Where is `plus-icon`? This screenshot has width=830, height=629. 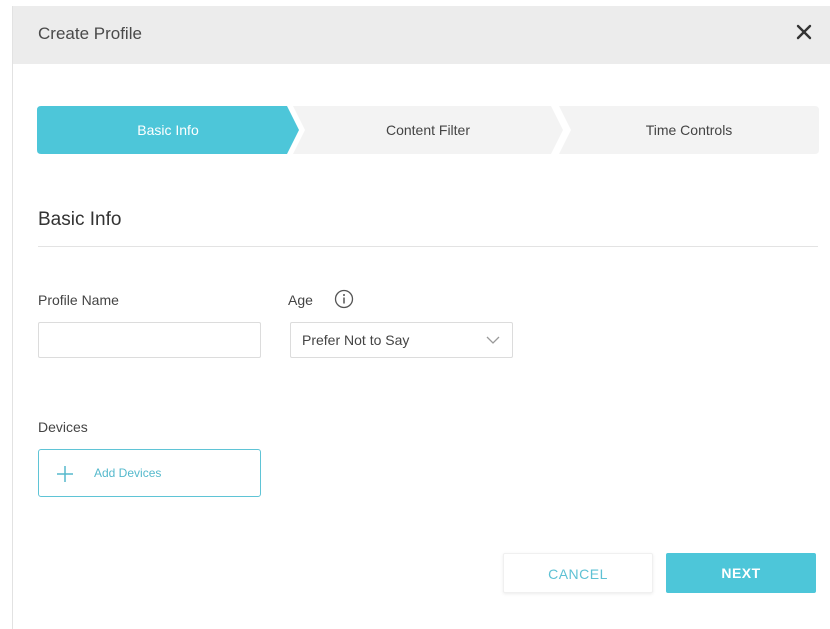 plus-icon is located at coordinates (65, 474).